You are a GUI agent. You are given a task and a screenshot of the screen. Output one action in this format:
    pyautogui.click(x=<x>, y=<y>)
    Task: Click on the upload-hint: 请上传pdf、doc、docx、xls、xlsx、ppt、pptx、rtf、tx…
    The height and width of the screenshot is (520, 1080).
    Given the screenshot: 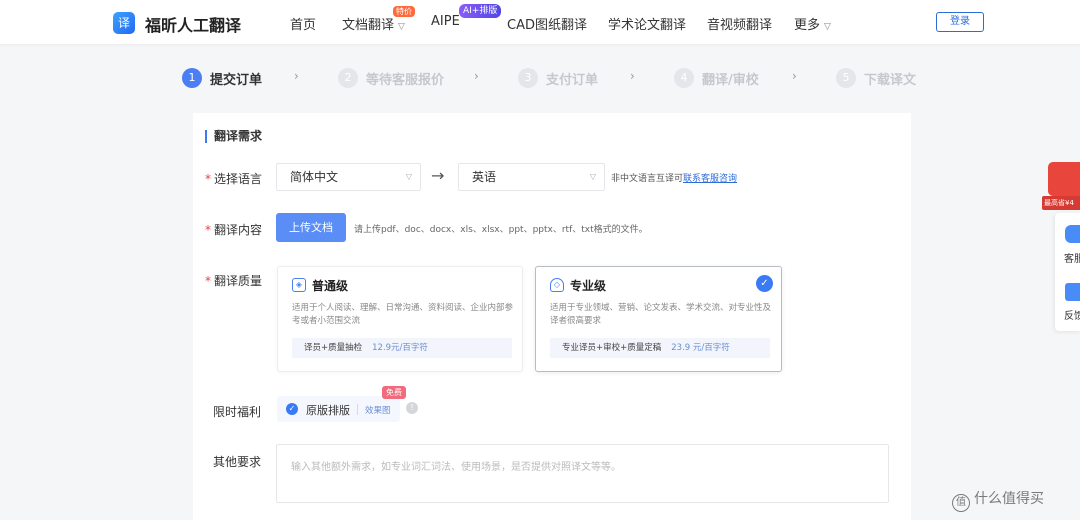 What is the action you would take?
    pyautogui.click(x=501, y=230)
    